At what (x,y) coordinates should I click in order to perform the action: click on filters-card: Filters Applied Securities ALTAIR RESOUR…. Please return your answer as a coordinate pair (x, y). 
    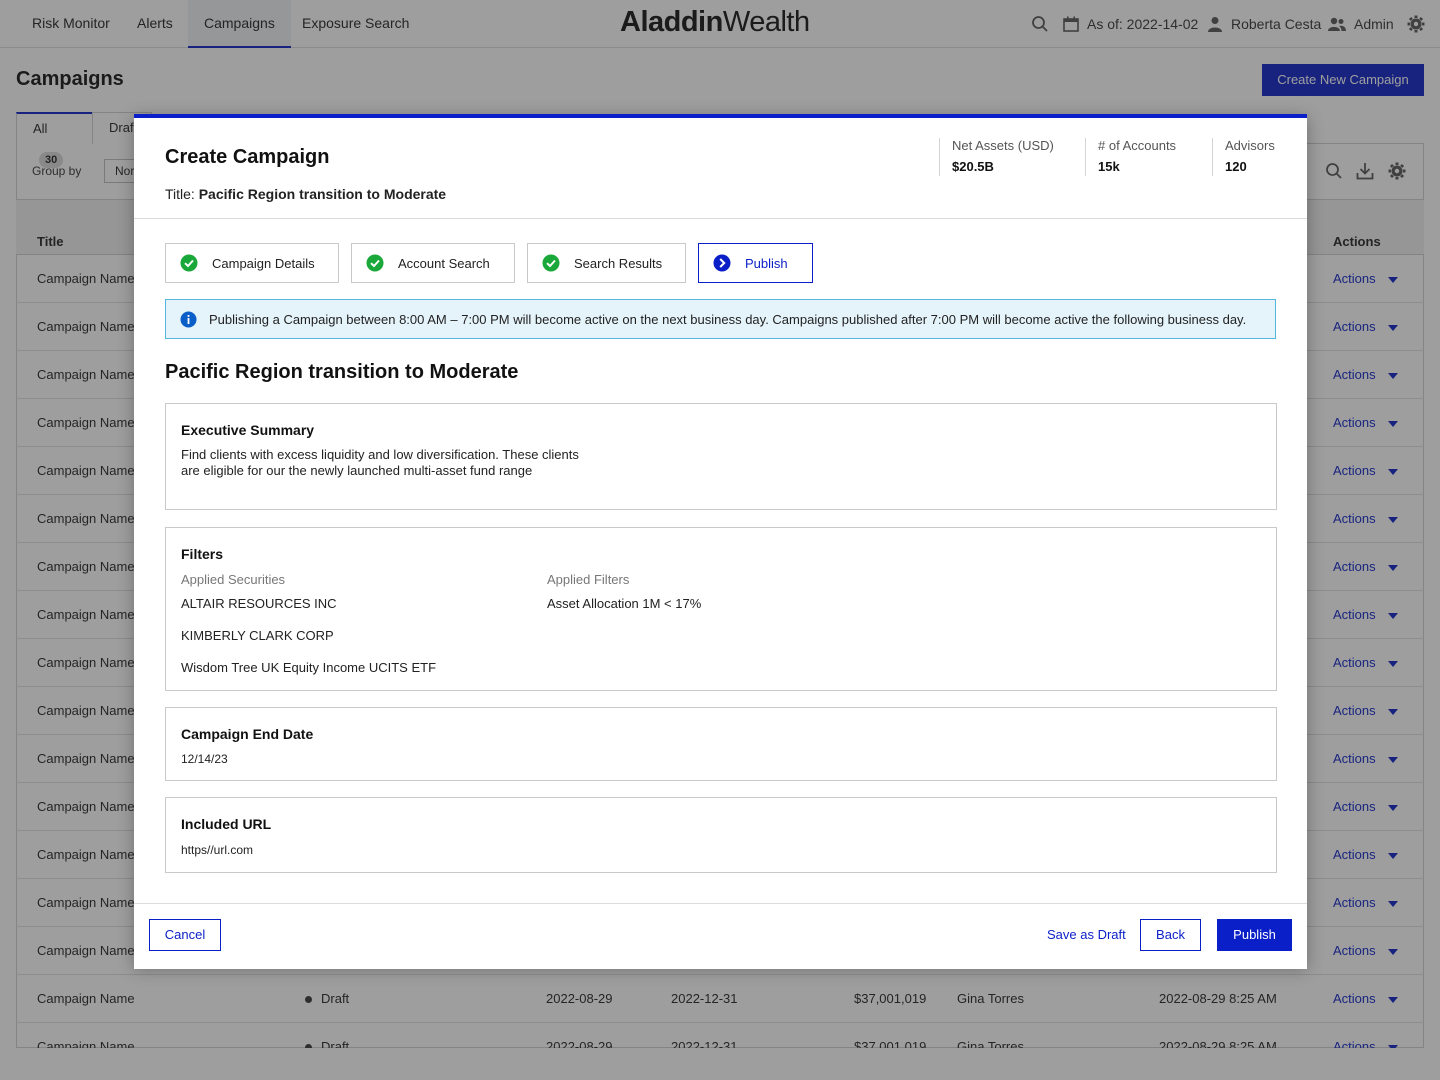
    Looking at the image, I should click on (721, 609).